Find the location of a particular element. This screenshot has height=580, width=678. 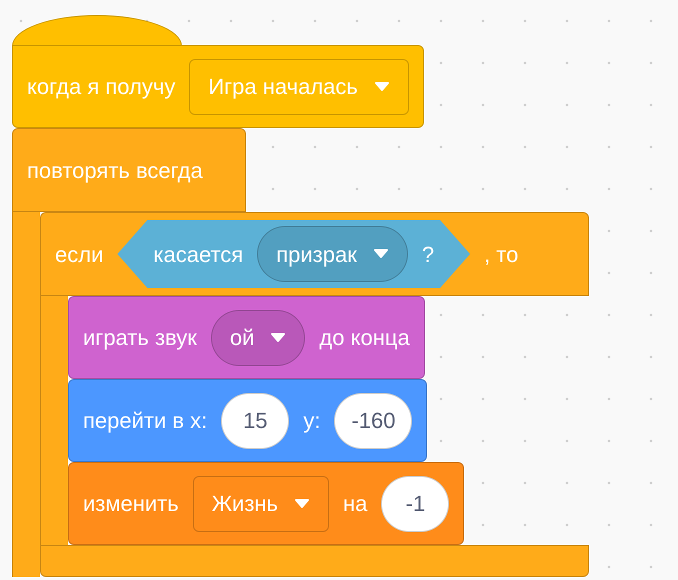

block-label: ? is located at coordinates (428, 254).